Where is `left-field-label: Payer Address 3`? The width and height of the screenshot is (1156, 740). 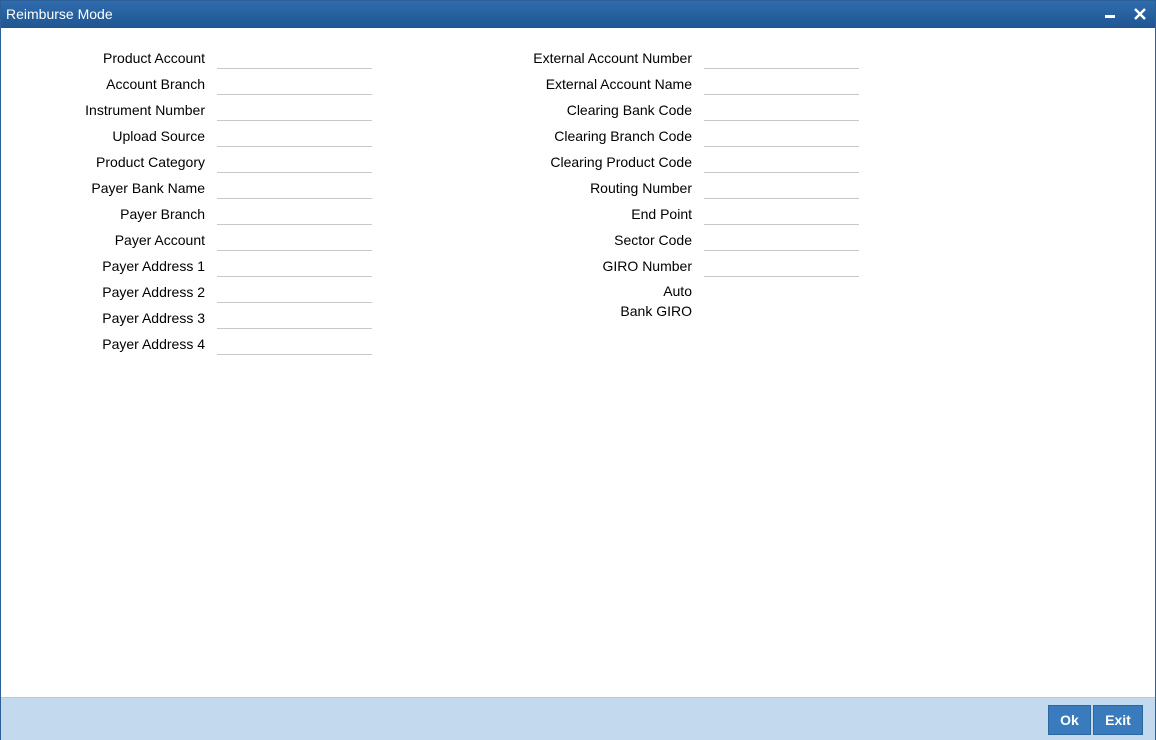
left-field-label: Payer Address 3 is located at coordinates (153, 318).